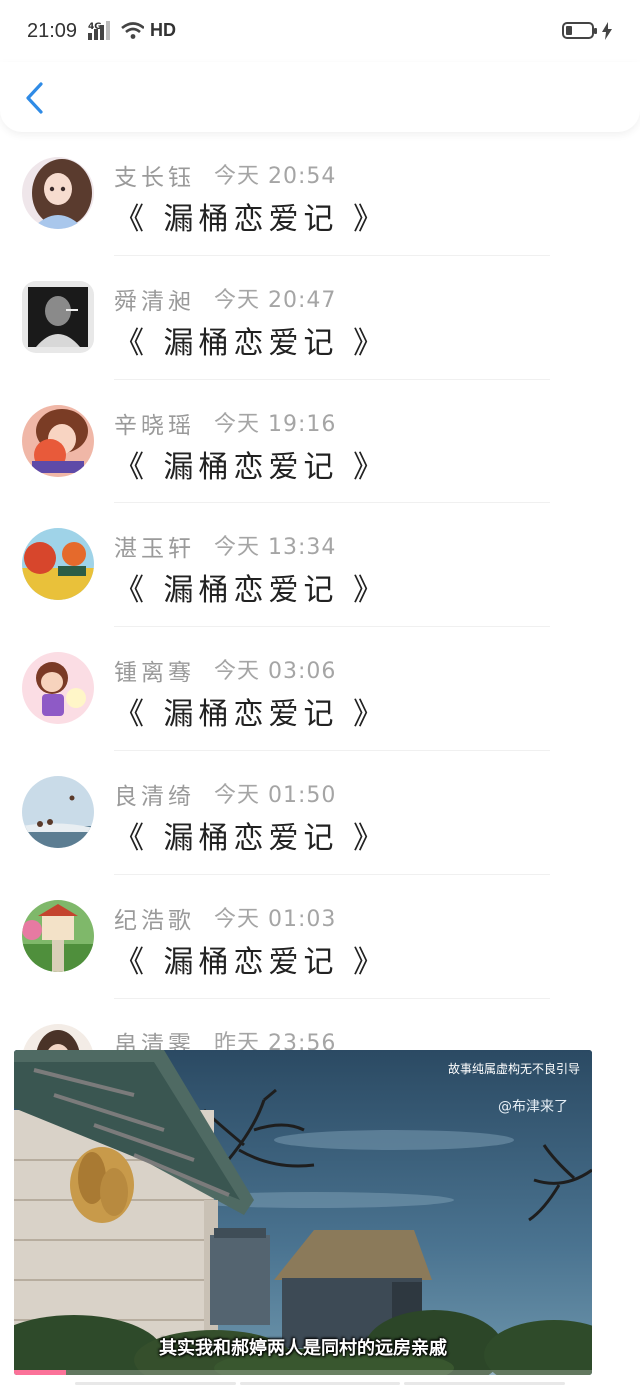 The width and height of the screenshot is (640, 1387). I want to click on video-subtitle: 其实我和郝婷两人是同村的远房亲戚, so click(303, 1348).